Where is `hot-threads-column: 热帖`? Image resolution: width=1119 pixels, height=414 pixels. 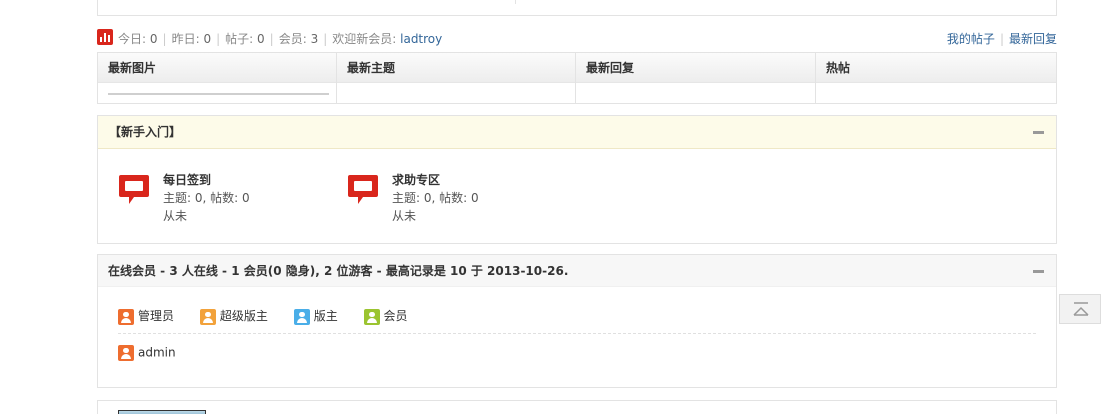 hot-threads-column: 热帖 is located at coordinates (936, 78).